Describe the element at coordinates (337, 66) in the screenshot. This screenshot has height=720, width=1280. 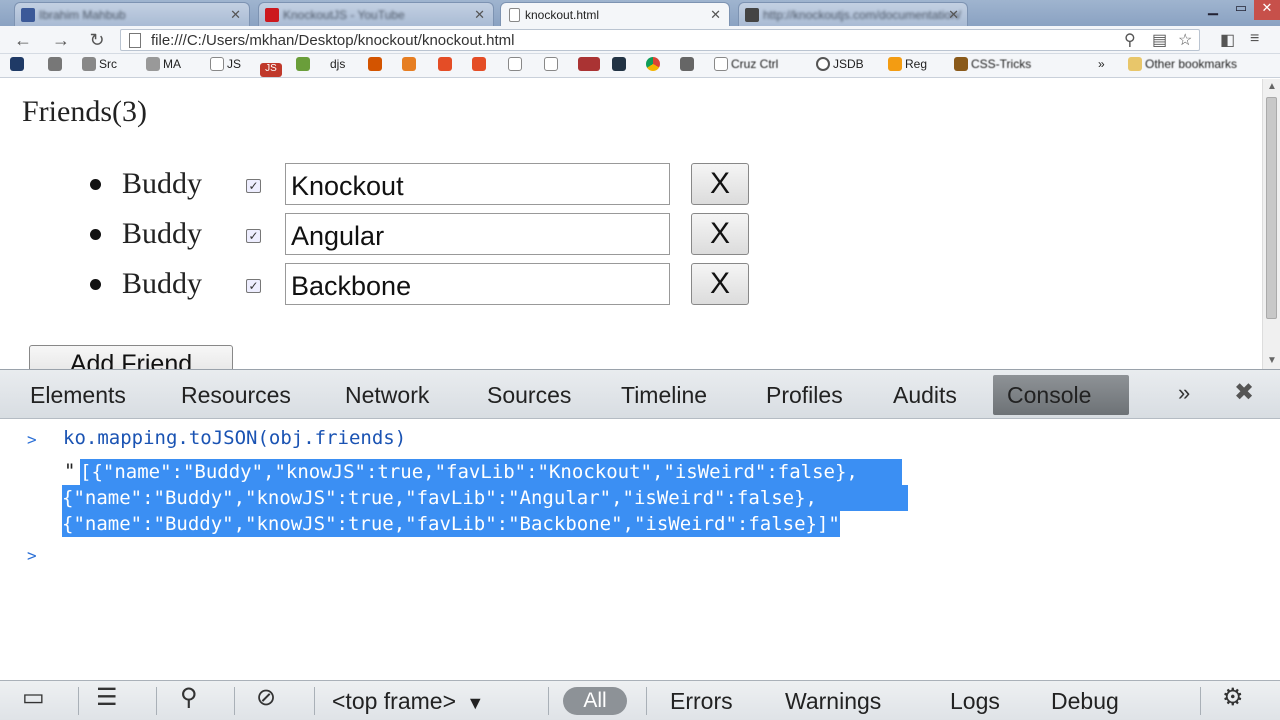
I see `bookmark-djs: djs` at that location.